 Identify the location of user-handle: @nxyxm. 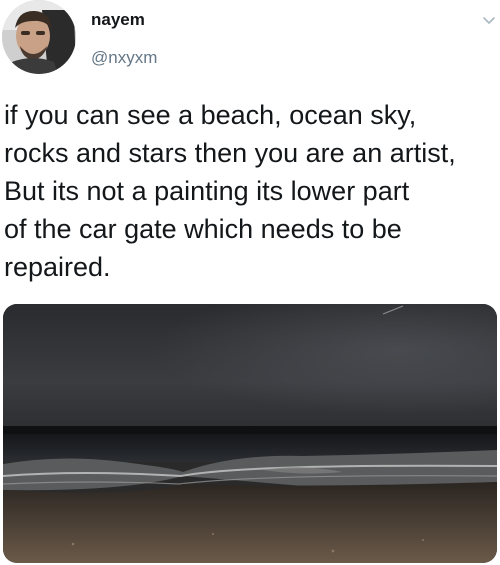
(124, 58).